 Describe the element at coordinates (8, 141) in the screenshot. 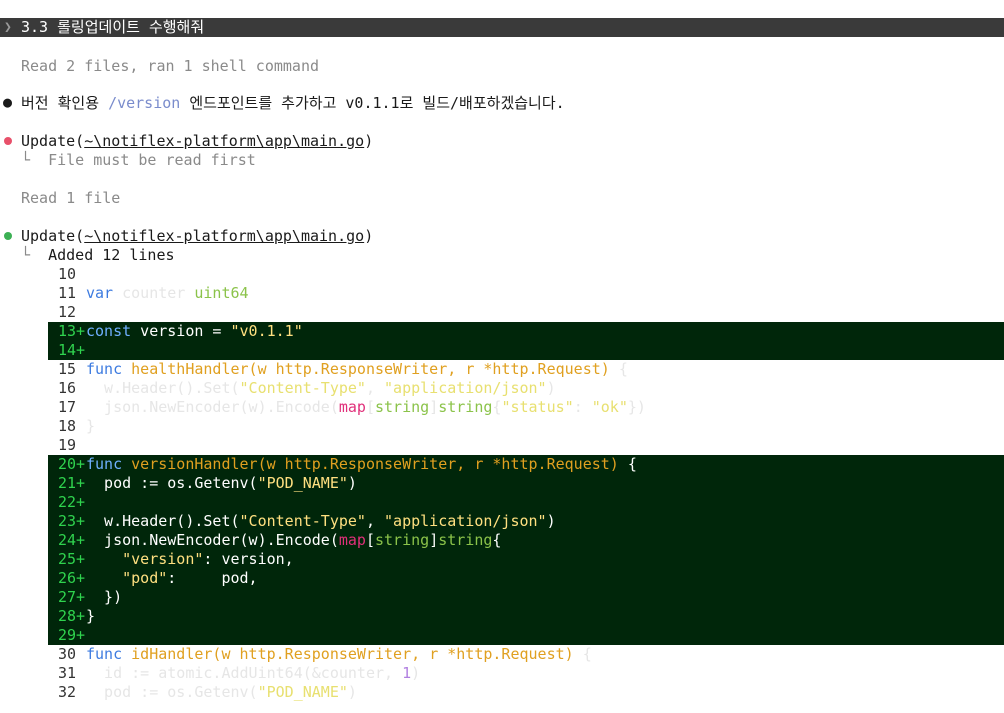

I see `error-dot-icon` at that location.